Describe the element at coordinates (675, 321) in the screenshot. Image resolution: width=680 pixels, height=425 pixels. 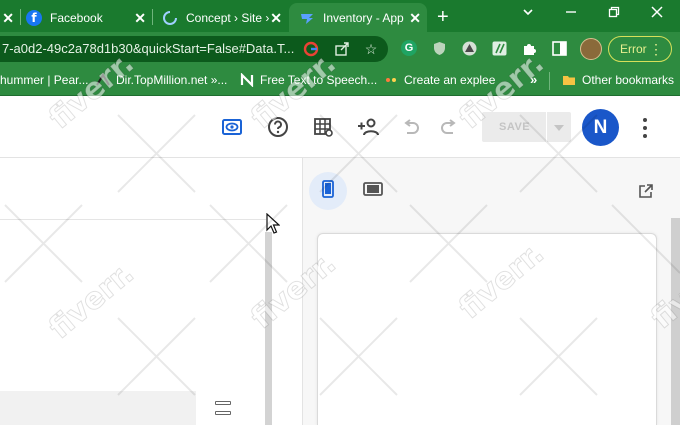
I see `preview-scrollbar` at that location.